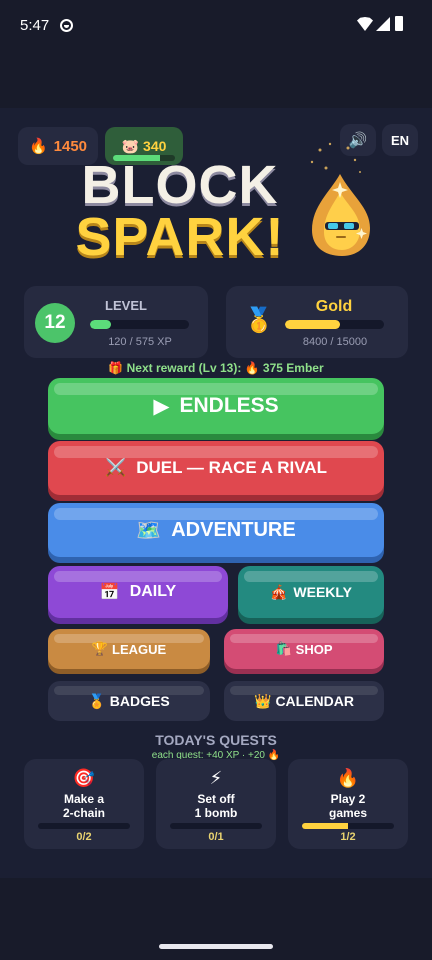 The width and height of the screenshot is (432, 960). Describe the element at coordinates (216, 946) in the screenshot. I see `home-indicator` at that location.